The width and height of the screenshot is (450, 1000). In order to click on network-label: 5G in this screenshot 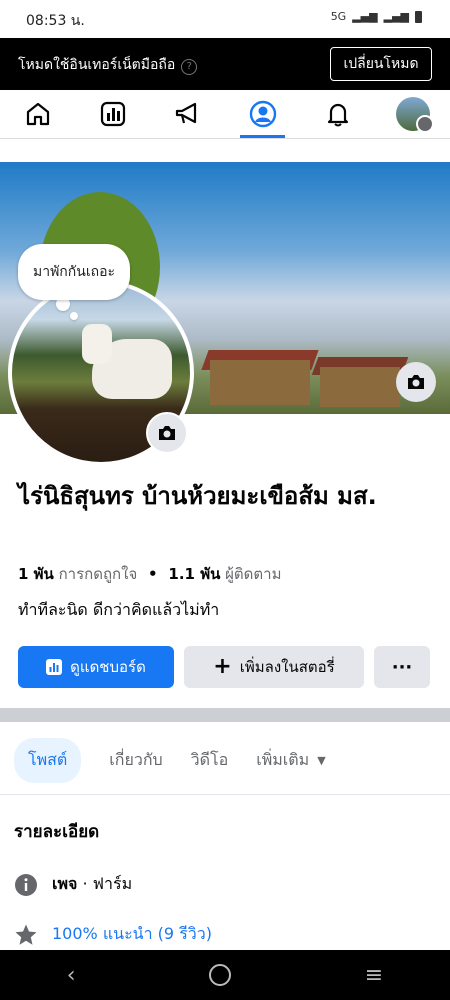, I will do `click(338, 16)`.